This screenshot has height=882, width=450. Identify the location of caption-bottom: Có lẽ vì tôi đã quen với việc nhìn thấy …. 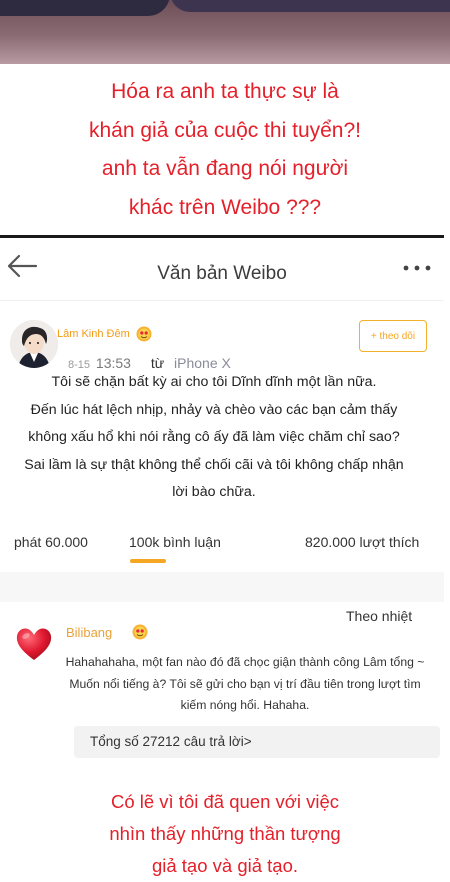
(225, 834).